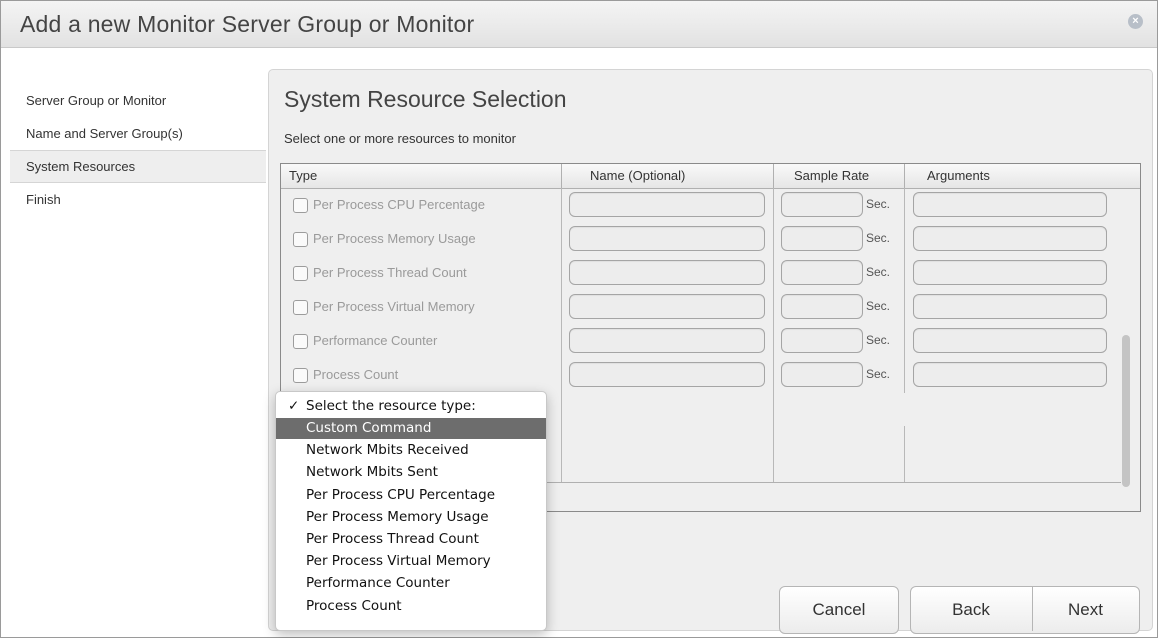 The height and width of the screenshot is (638, 1158). Describe the element at coordinates (424, 176) in the screenshot. I see `column-header-type: Type` at that location.